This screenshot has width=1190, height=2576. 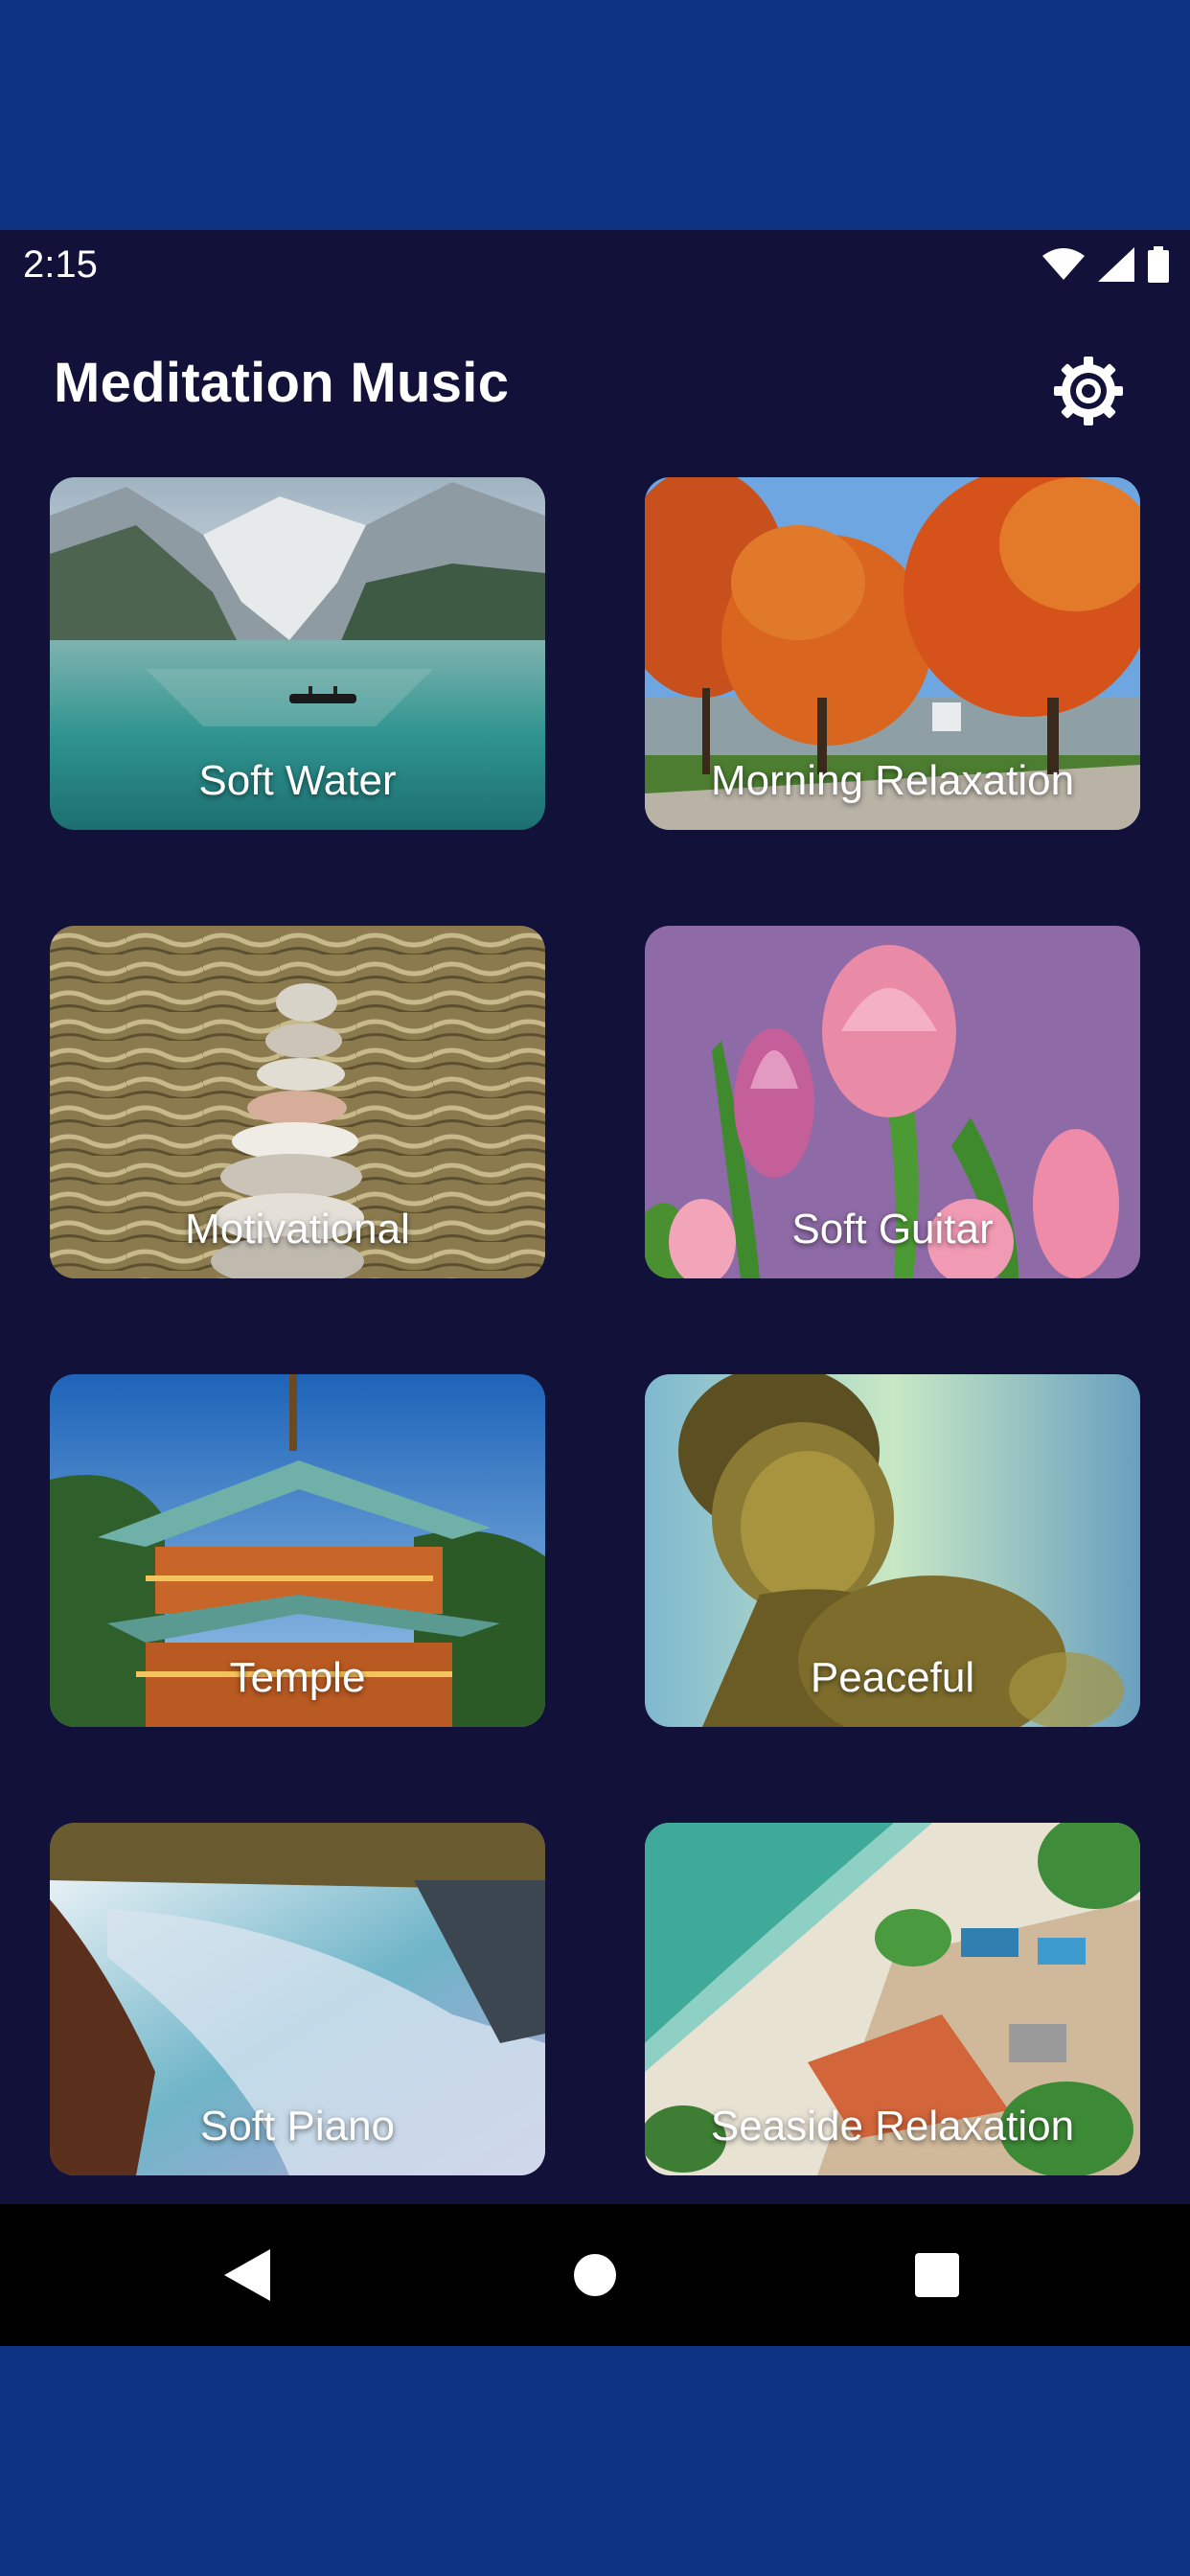 I want to click on recents-square-icon, so click(x=937, y=2275).